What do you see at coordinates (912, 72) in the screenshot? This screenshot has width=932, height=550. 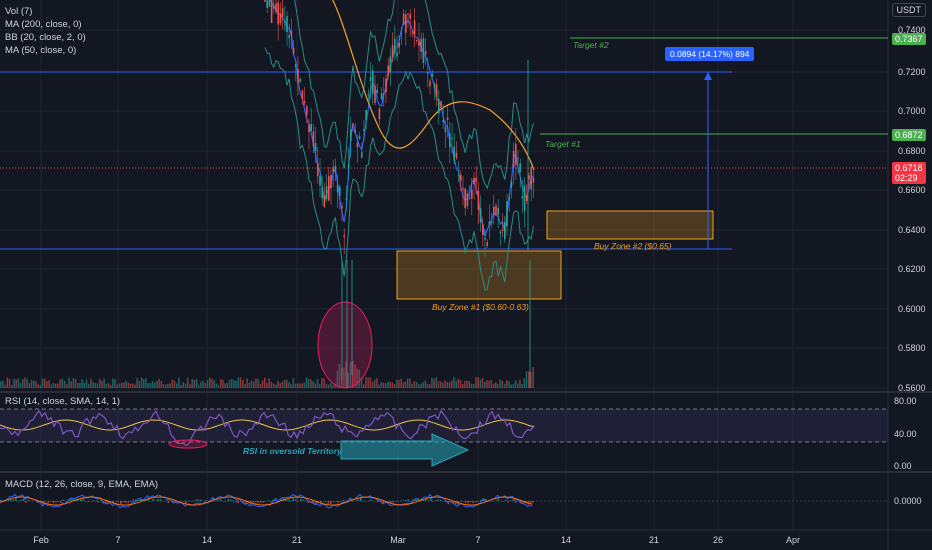 I see `price-axis-label: 0.7200` at bounding box center [912, 72].